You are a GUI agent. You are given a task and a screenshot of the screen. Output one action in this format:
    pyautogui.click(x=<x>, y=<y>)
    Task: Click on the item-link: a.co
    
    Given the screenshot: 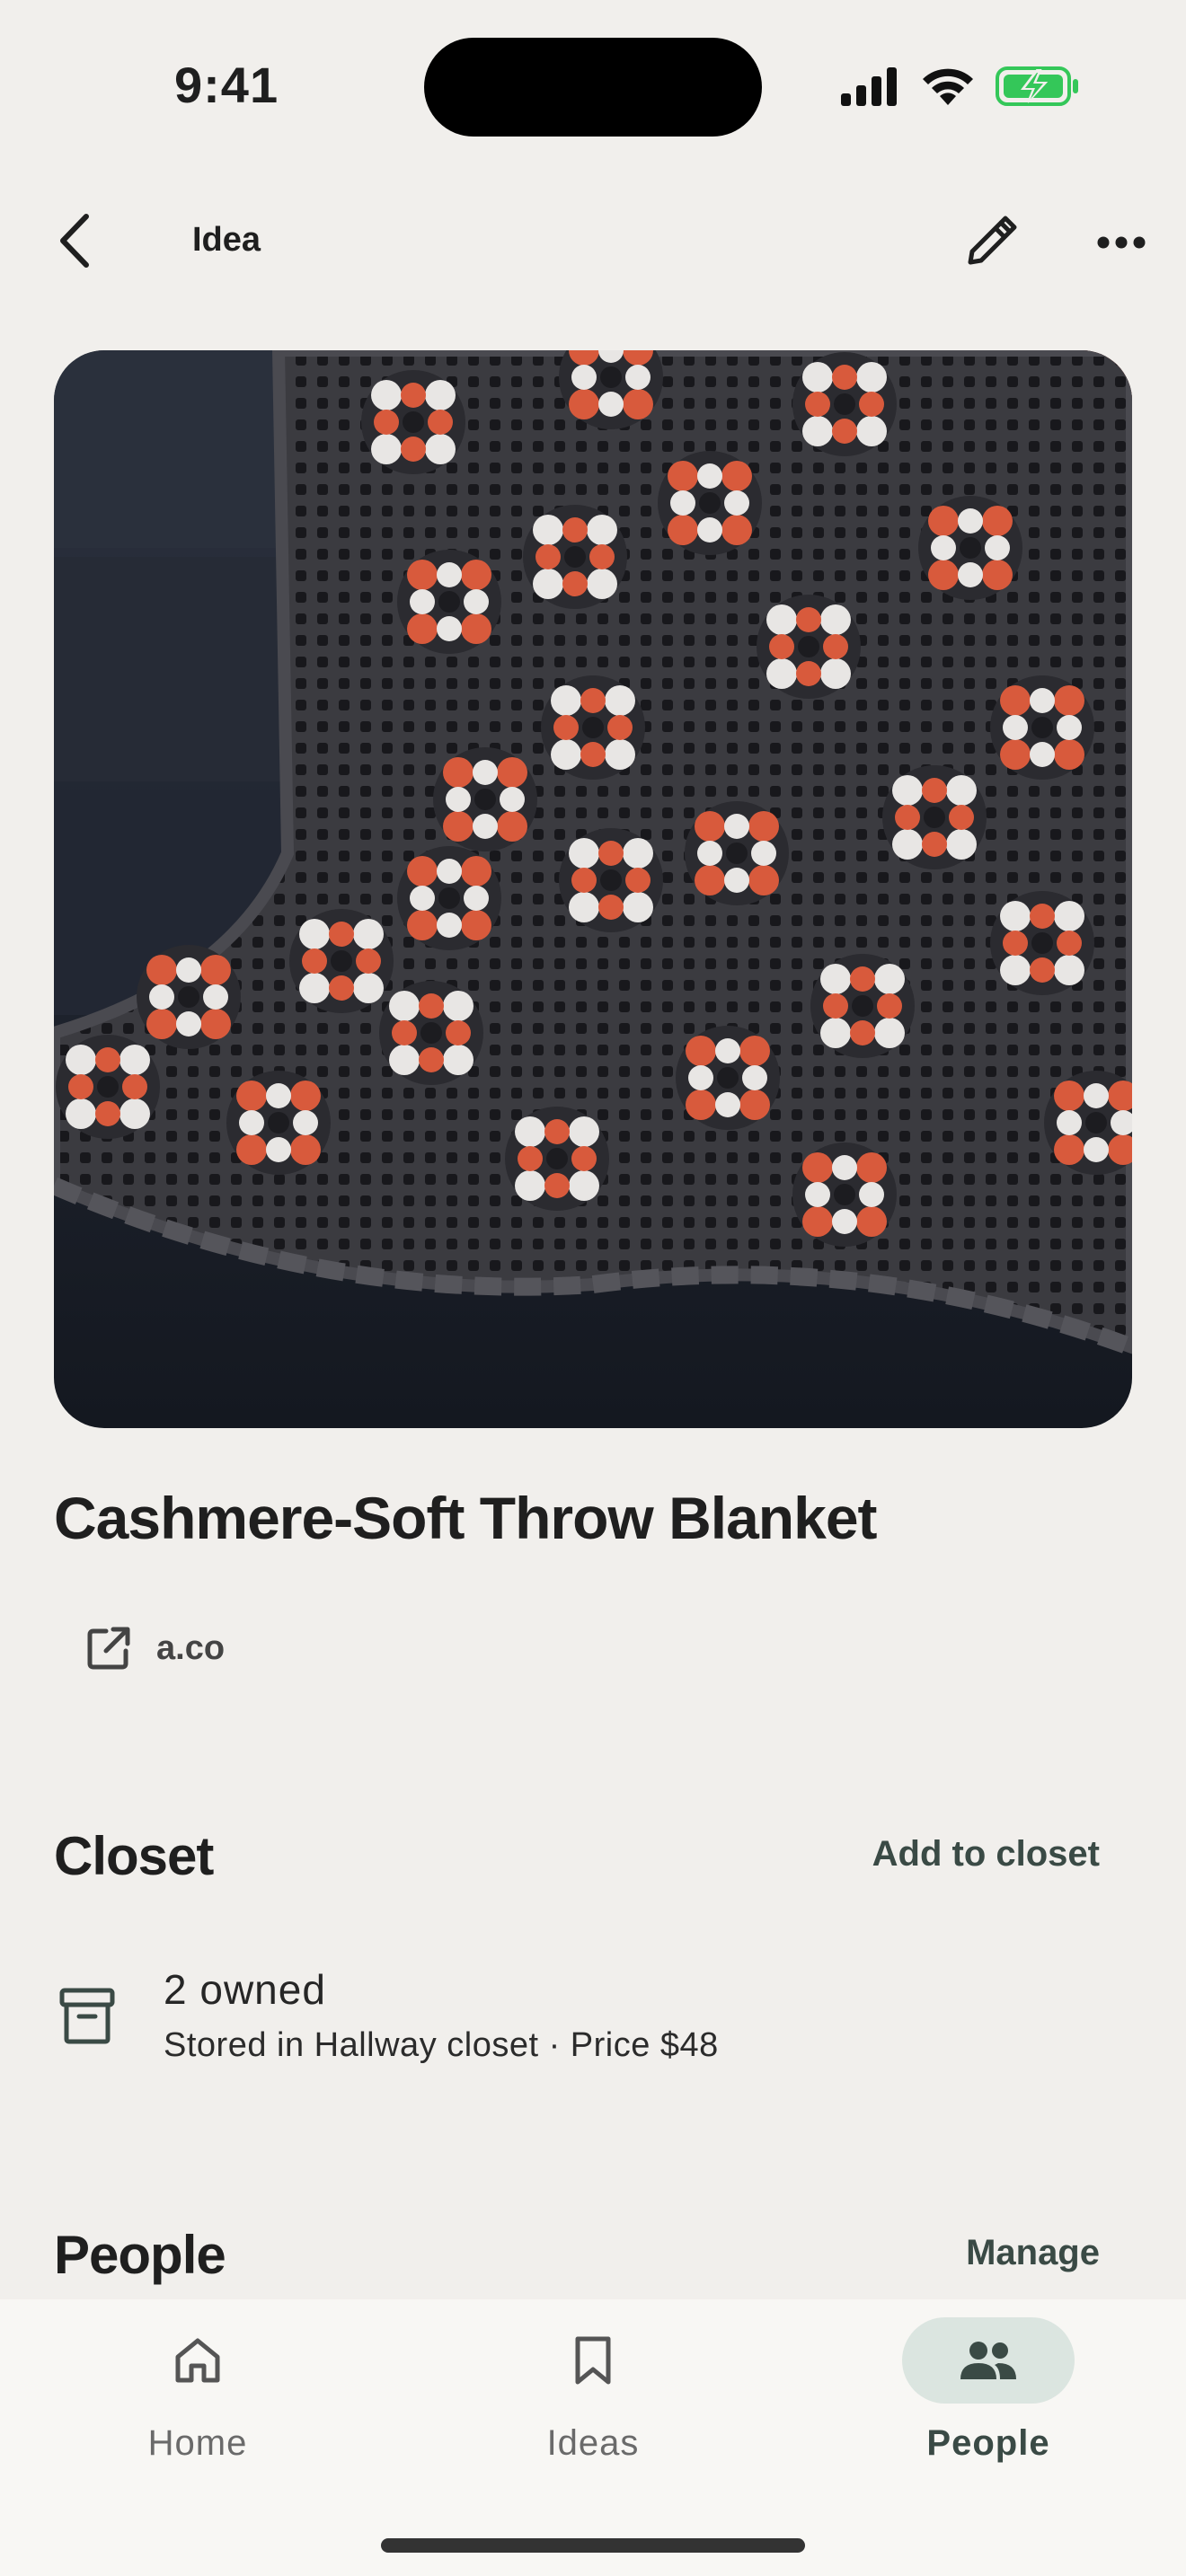 What is the action you would take?
    pyautogui.click(x=155, y=1648)
    